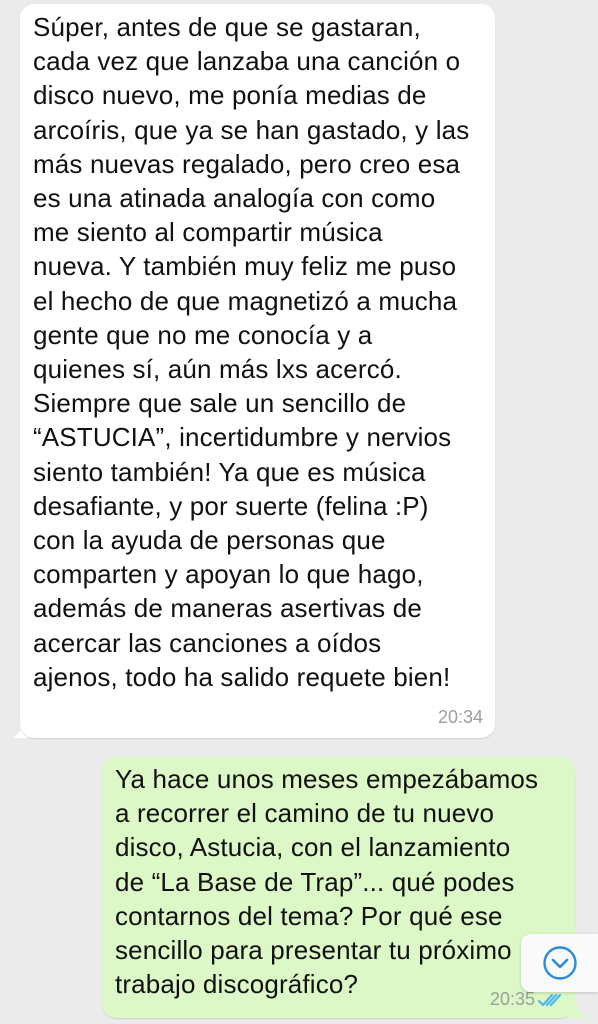 This screenshot has width=598, height=1024. Describe the element at coordinates (245, 300) in the screenshot. I see `message-line: el hecho de que magnetizó a mucha` at that location.